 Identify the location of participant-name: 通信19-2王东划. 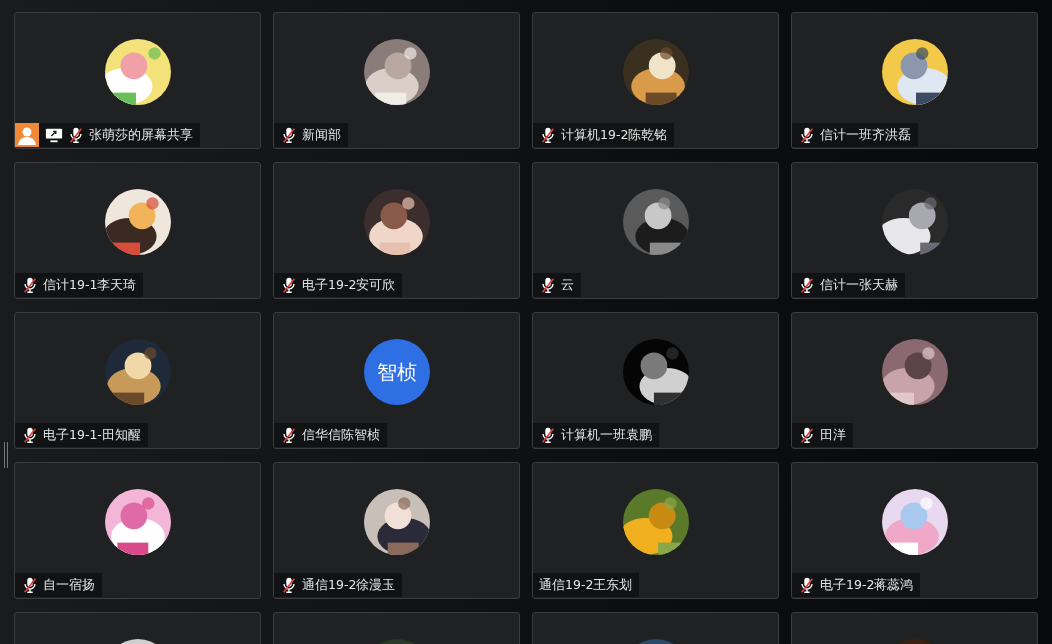
(586, 585).